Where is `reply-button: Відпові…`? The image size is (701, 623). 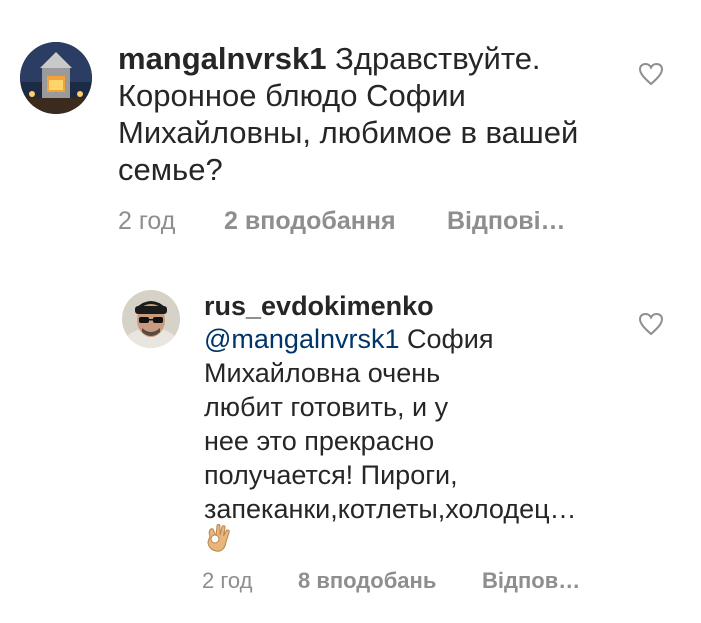 reply-button: Відпові… is located at coordinates (506, 221).